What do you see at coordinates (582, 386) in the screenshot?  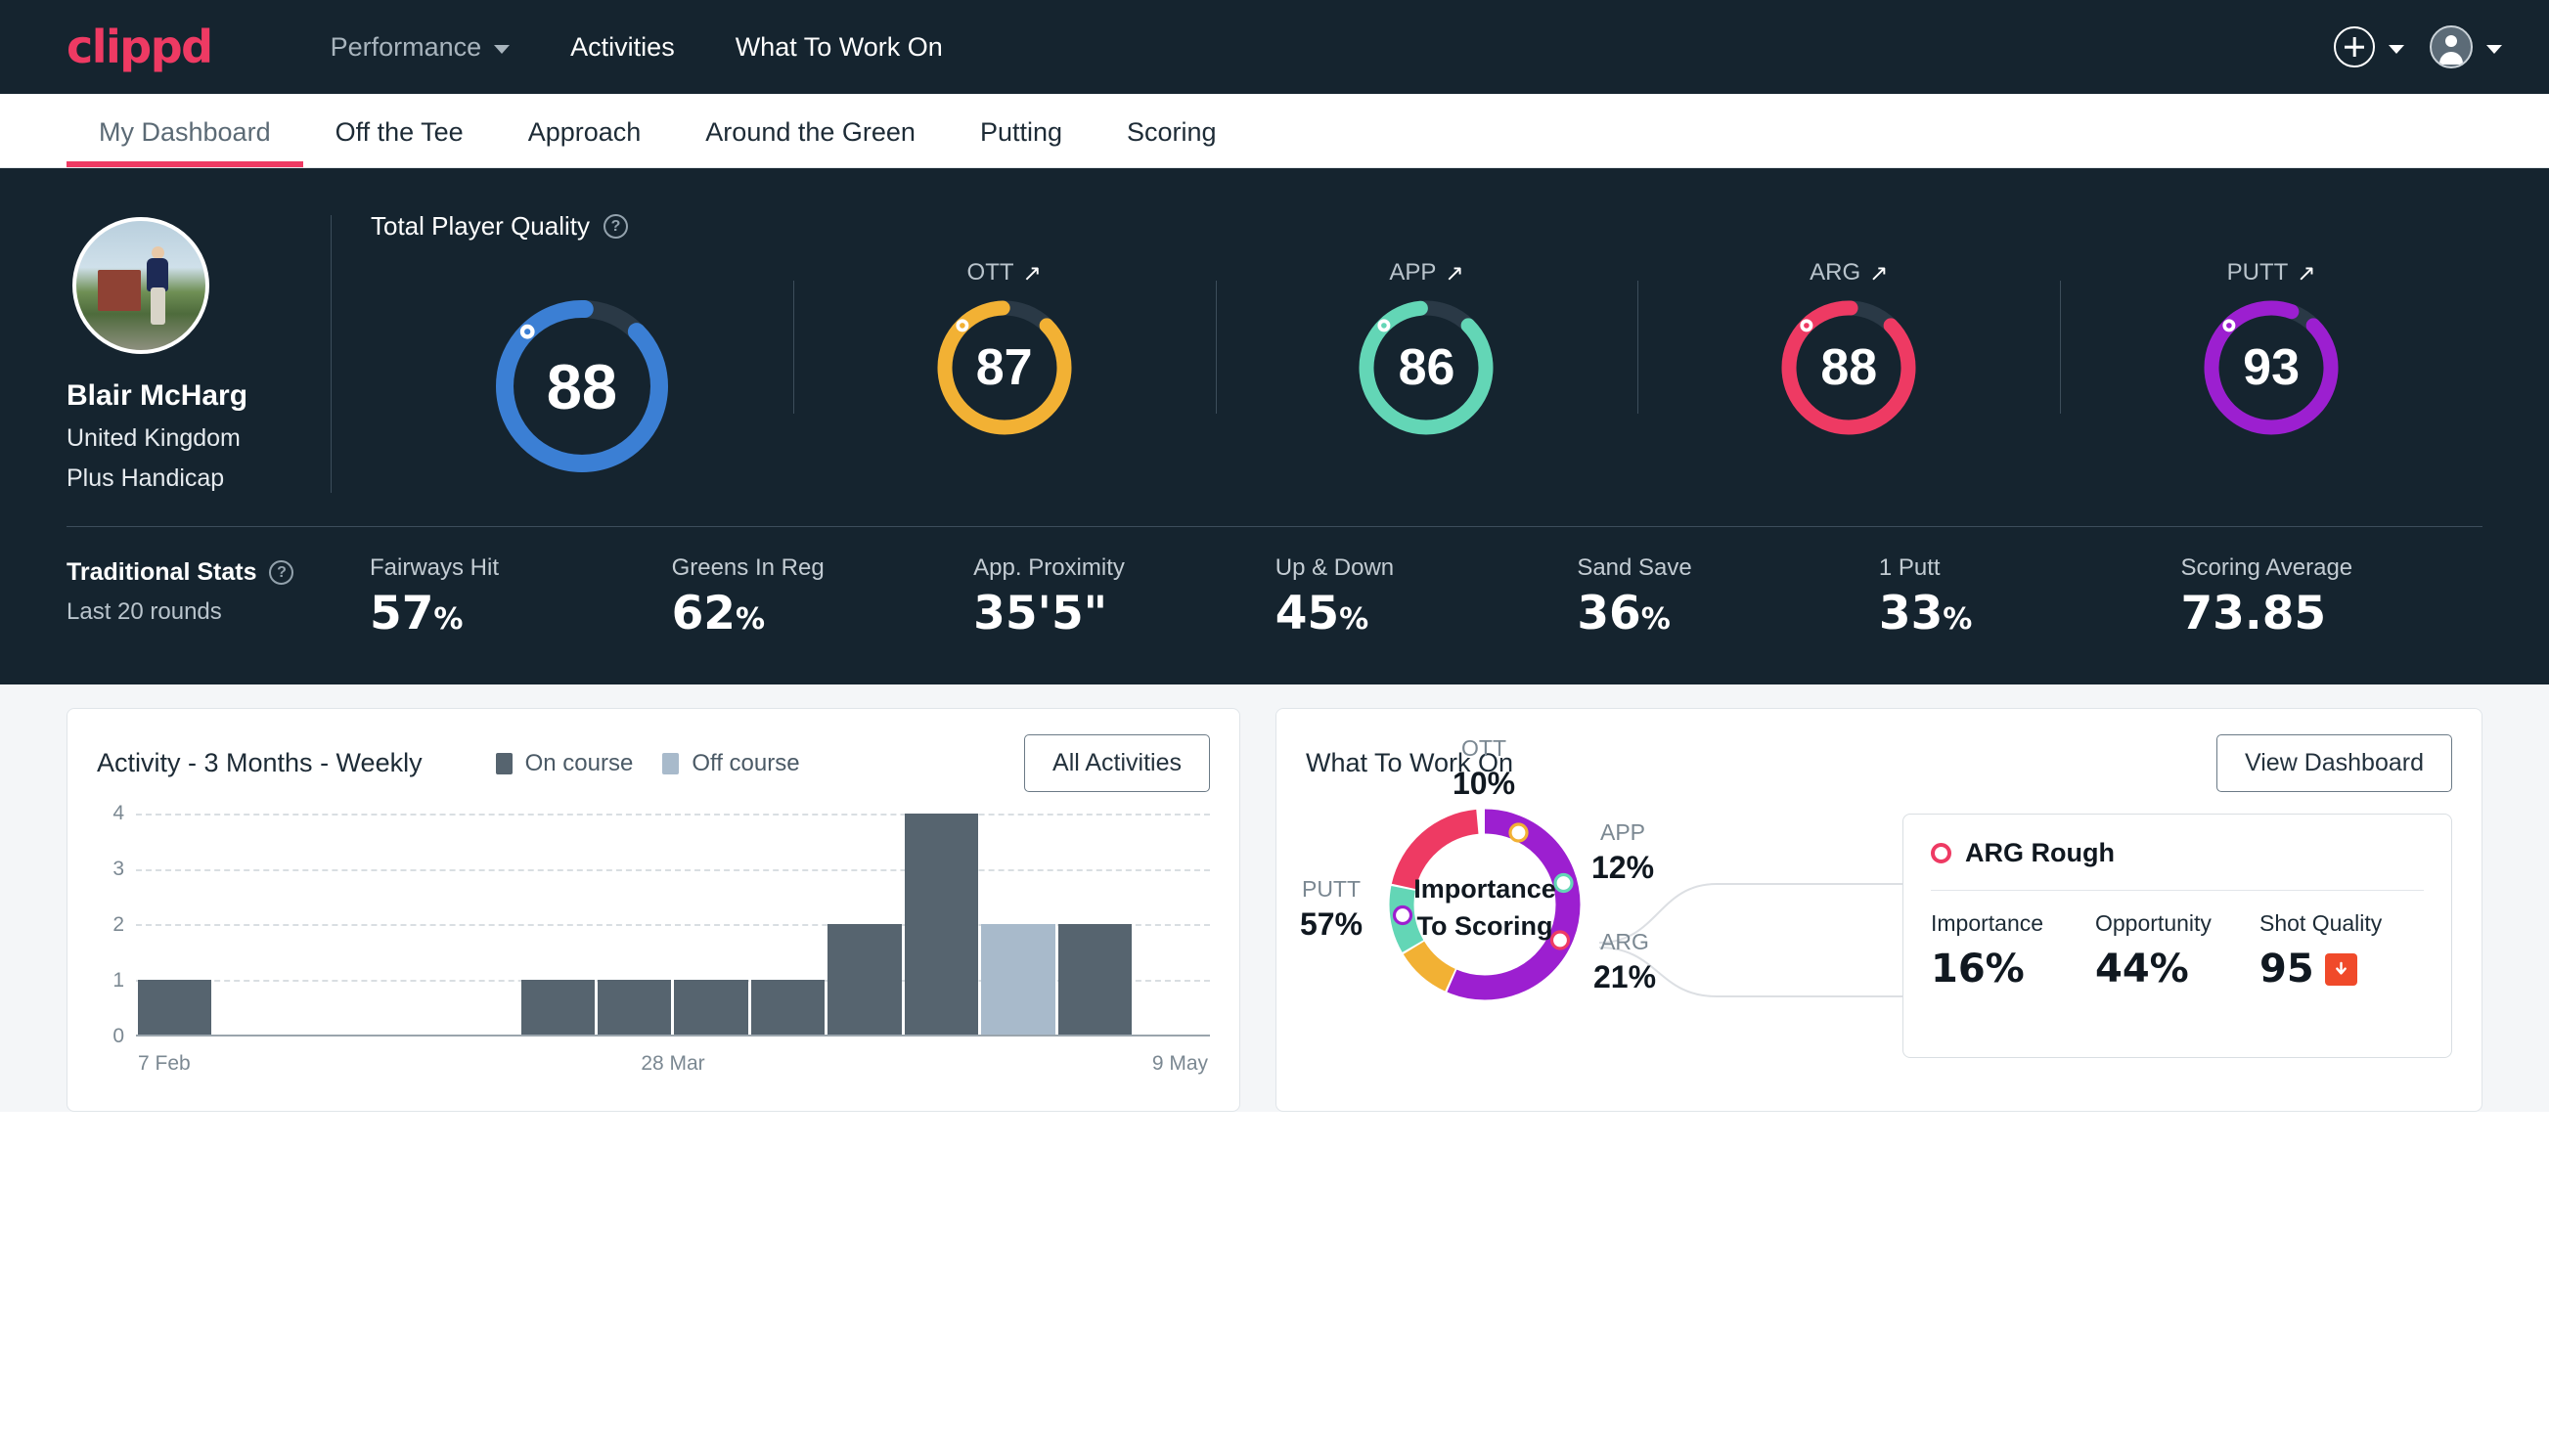 I see `gauge-total-value: 88` at bounding box center [582, 386].